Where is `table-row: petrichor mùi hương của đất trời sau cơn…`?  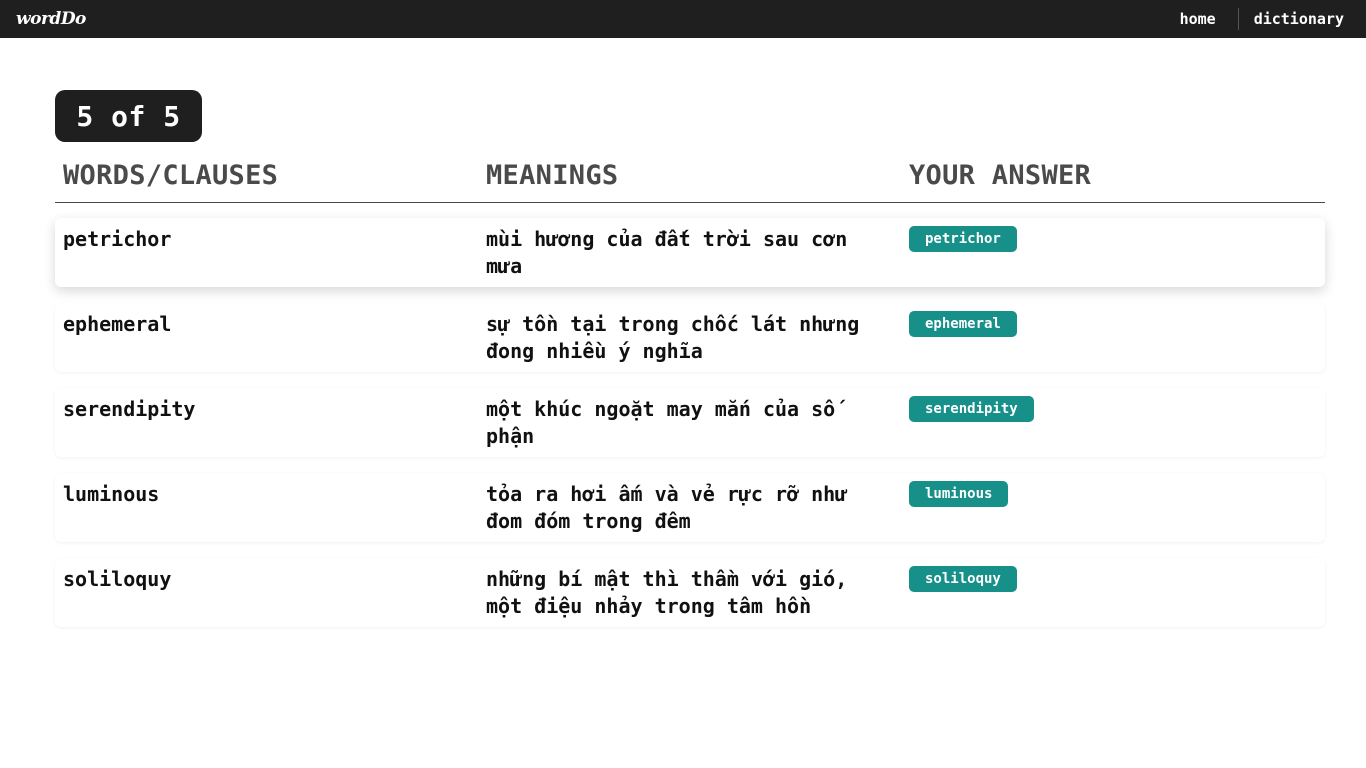
table-row: petrichor mùi hương của đất trời sau cơn… is located at coordinates (690, 252).